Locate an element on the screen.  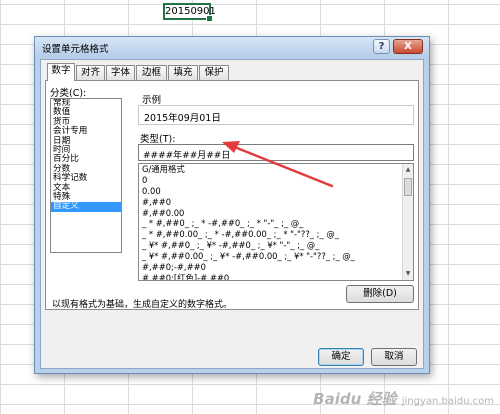
scroll-up-arrow-icon: ▲ is located at coordinates (408, 170).